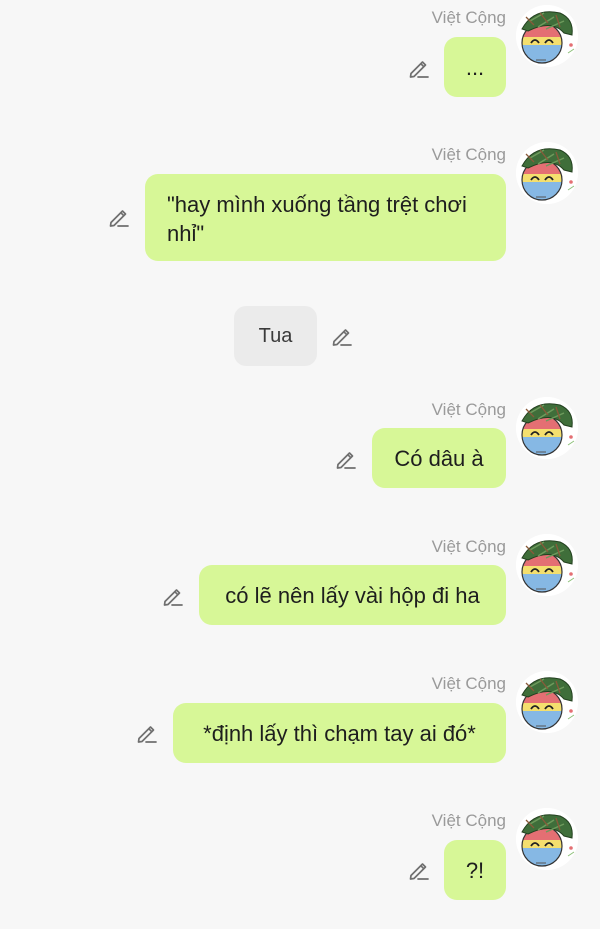  I want to click on message-bubble: ?!, so click(475, 870).